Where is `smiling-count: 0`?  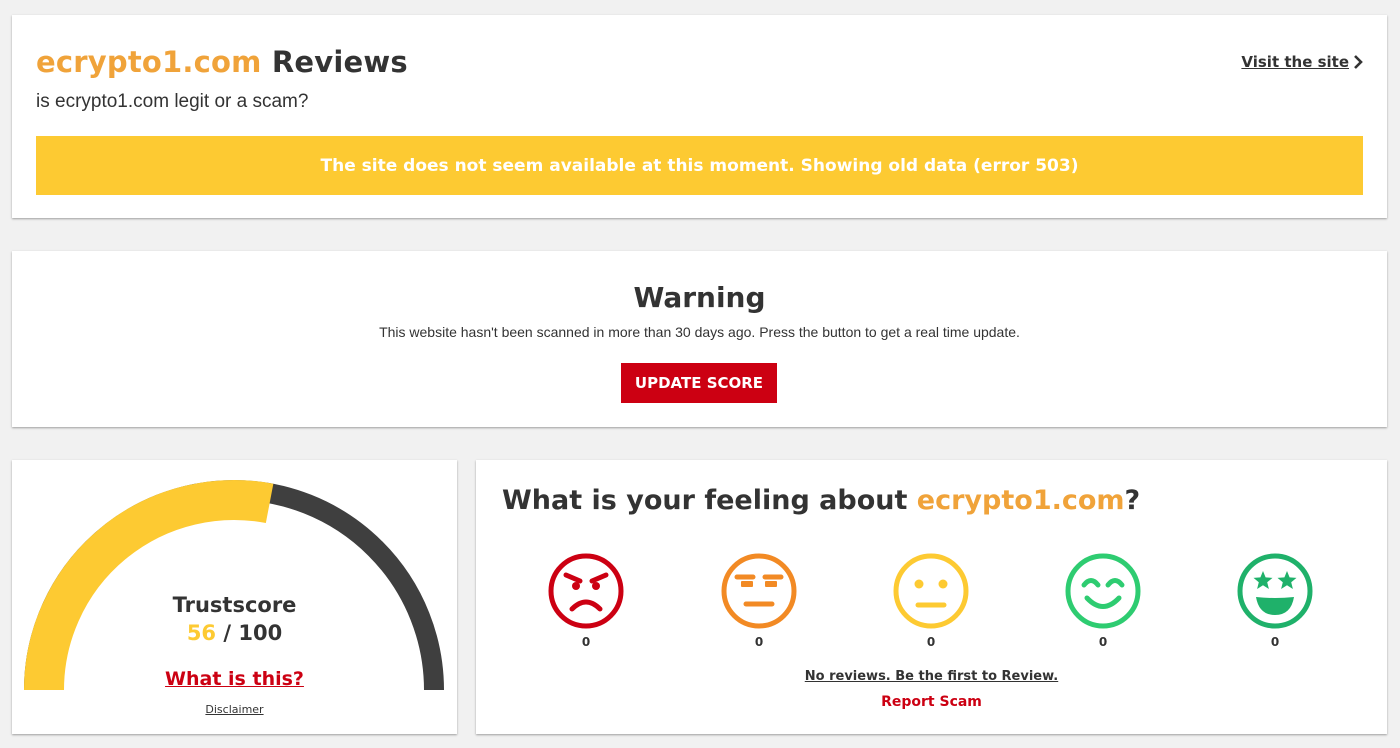 smiling-count: 0 is located at coordinates (1103, 642).